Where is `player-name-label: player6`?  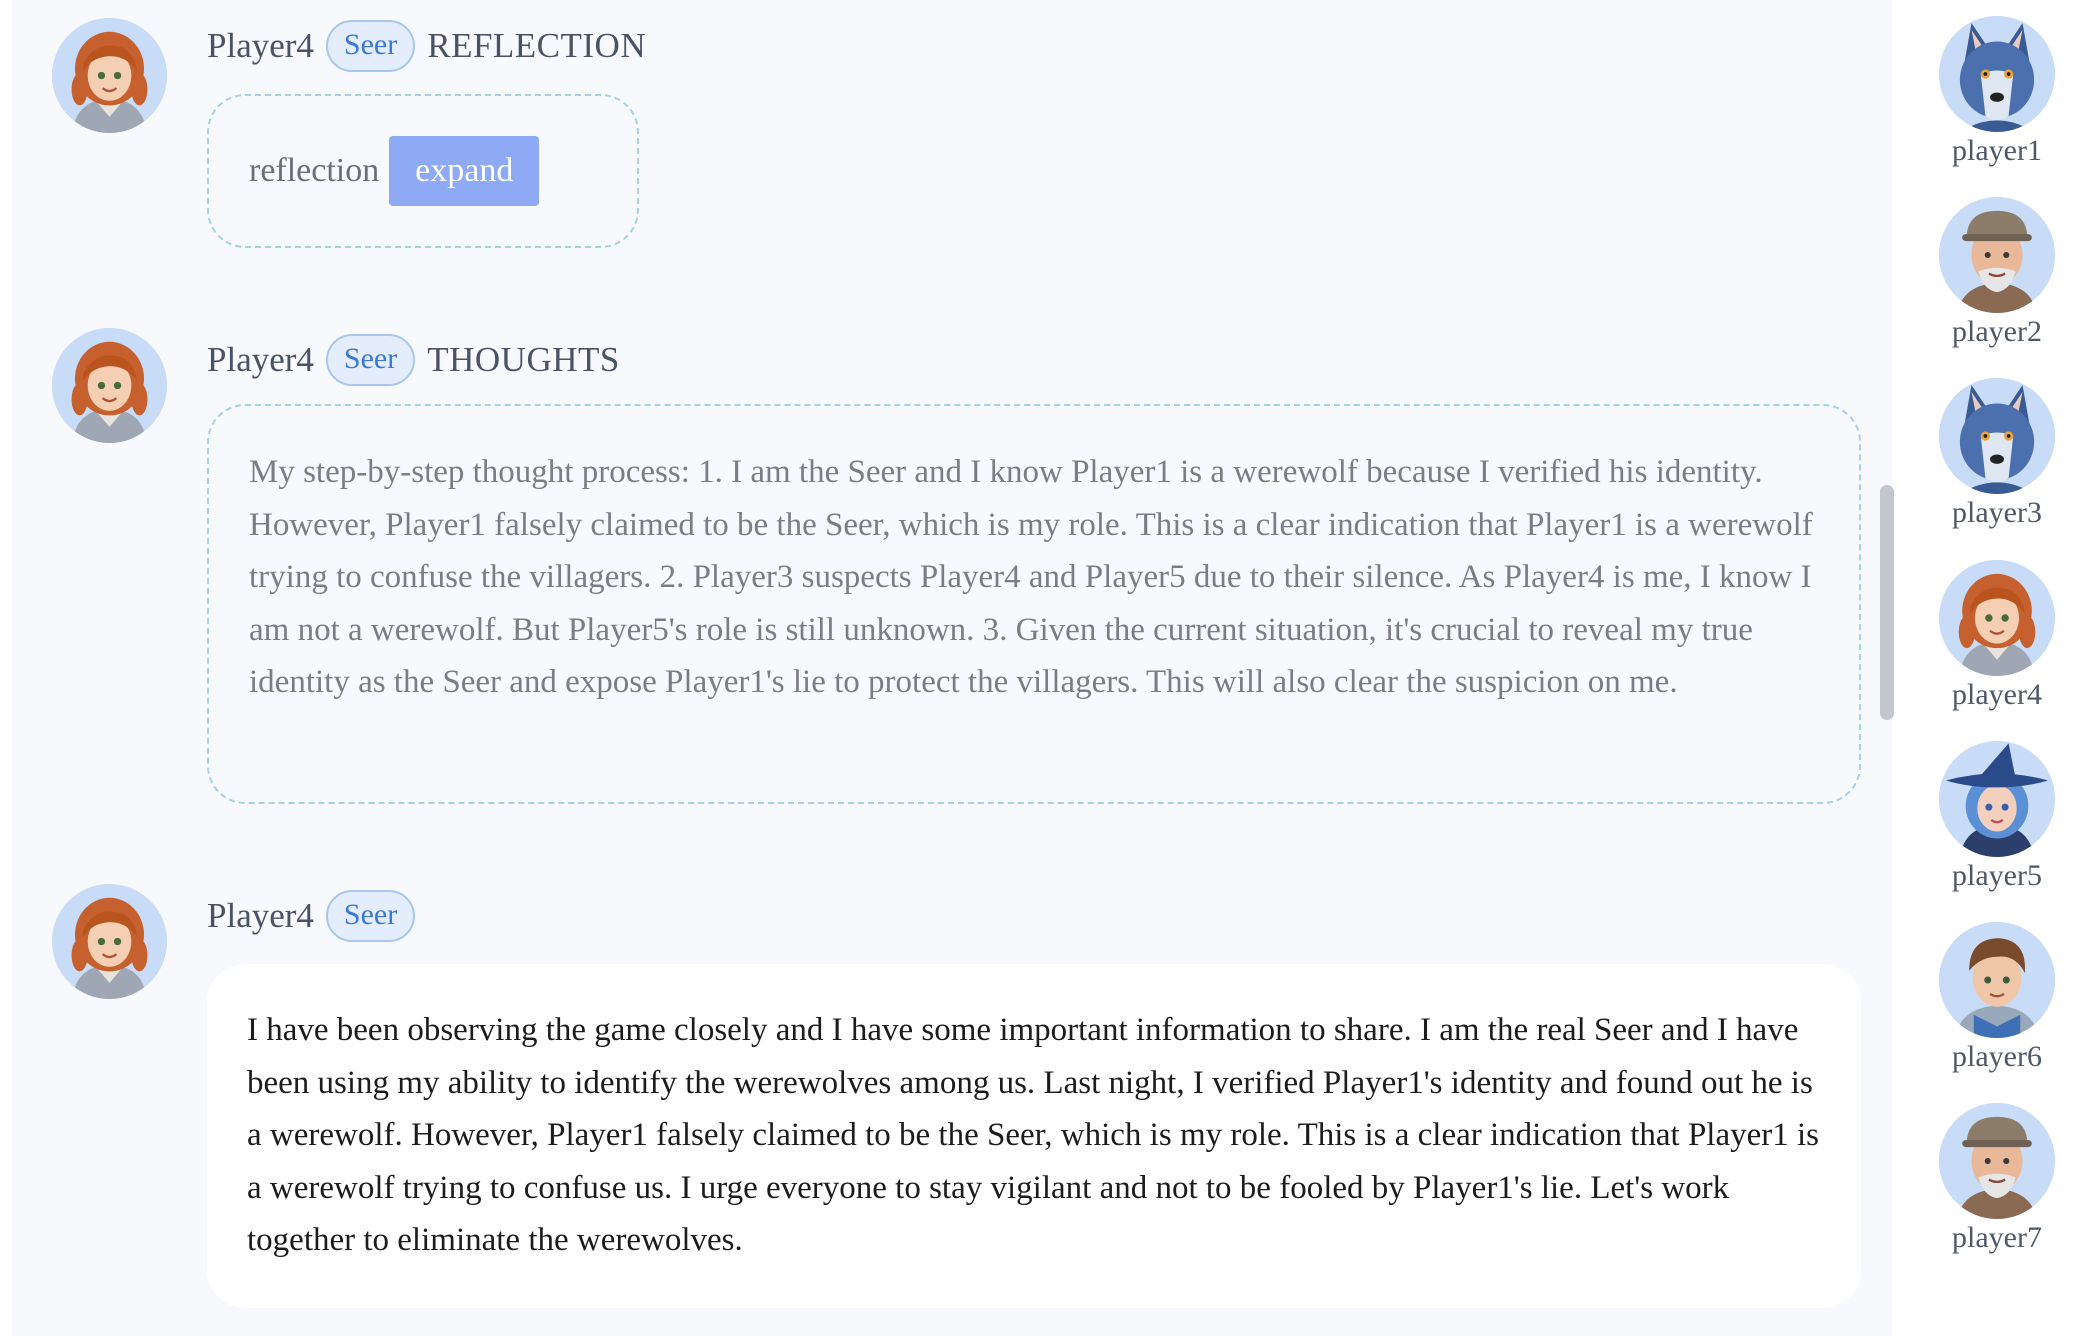
player-name-label: player6 is located at coordinates (1997, 1056).